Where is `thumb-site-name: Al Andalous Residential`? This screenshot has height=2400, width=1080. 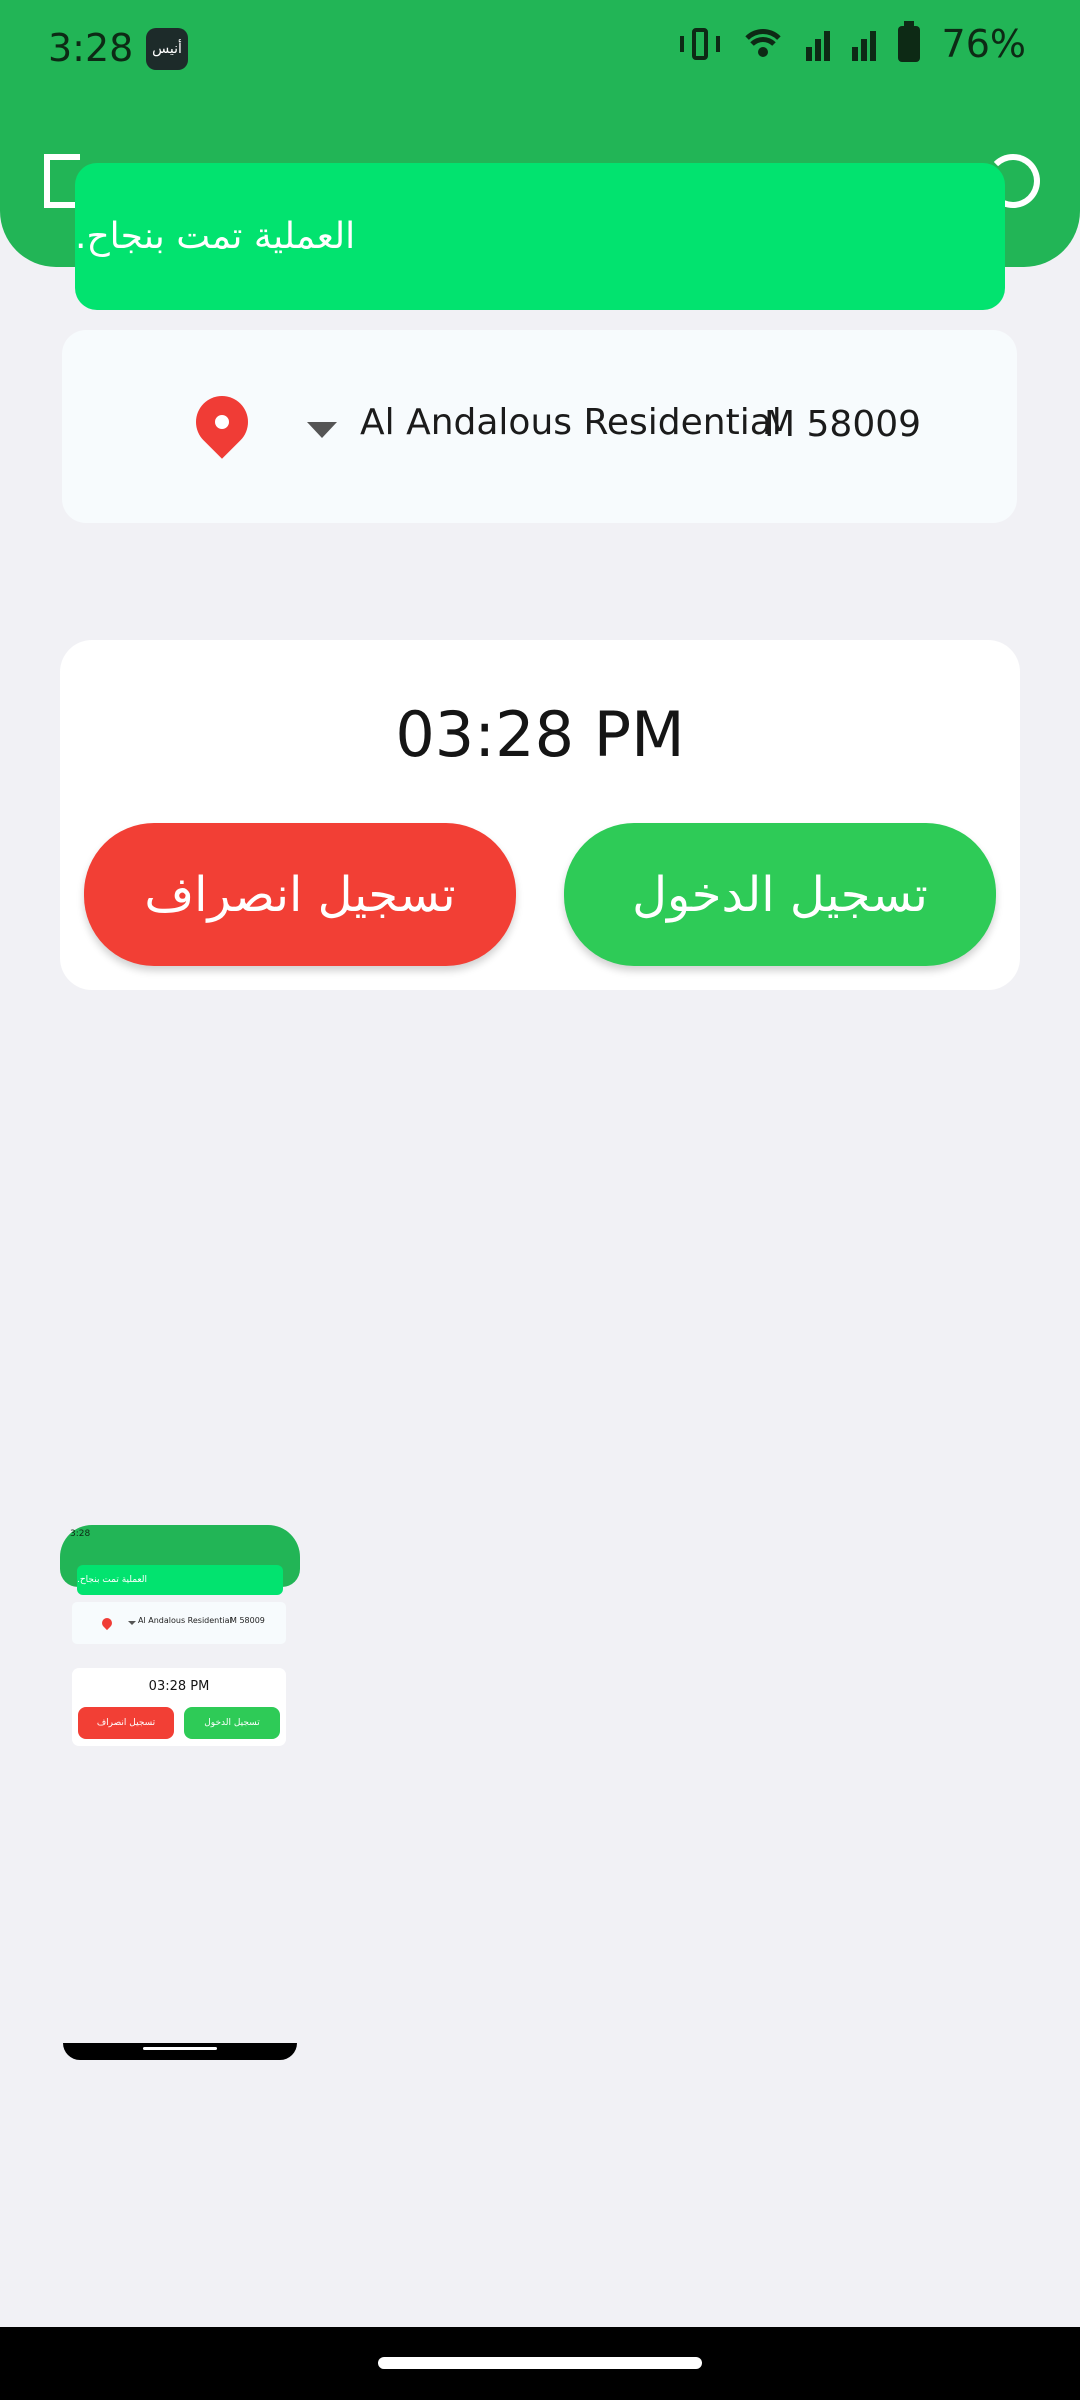 thumb-site-name: Al Andalous Residential is located at coordinates (185, 1620).